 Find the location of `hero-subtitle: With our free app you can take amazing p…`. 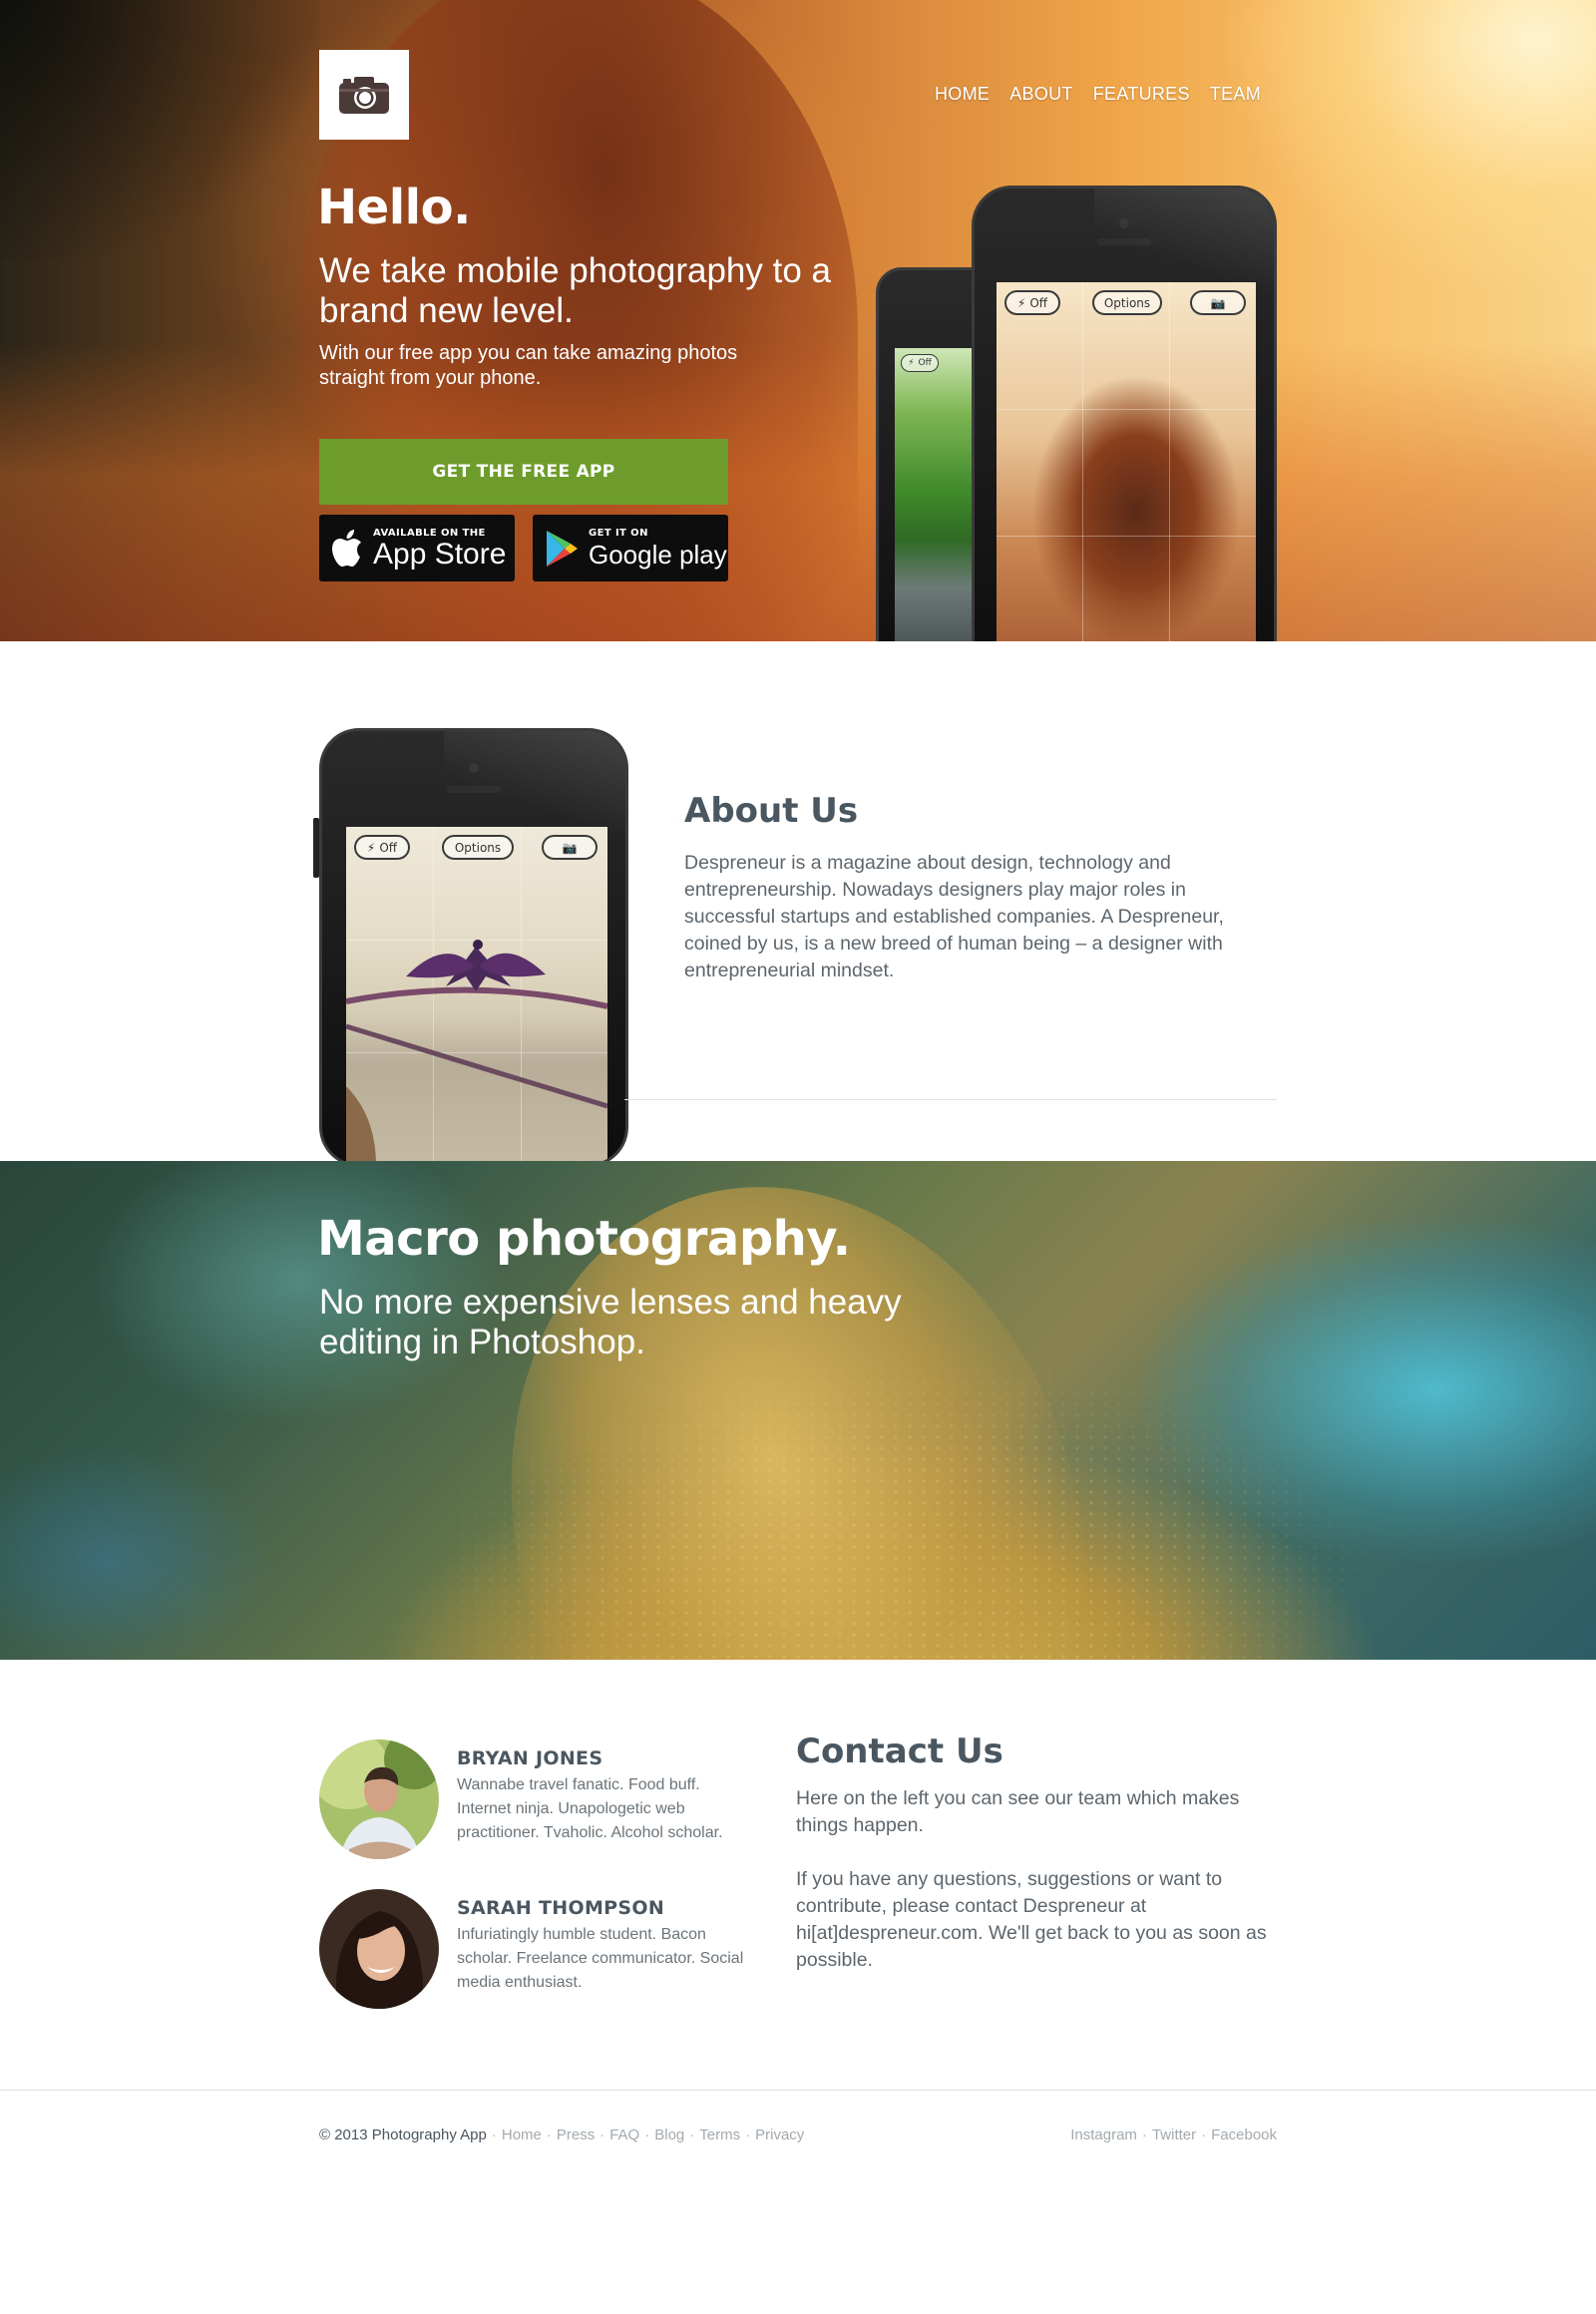

hero-subtitle: With our free app you can take amazing p… is located at coordinates (528, 365).